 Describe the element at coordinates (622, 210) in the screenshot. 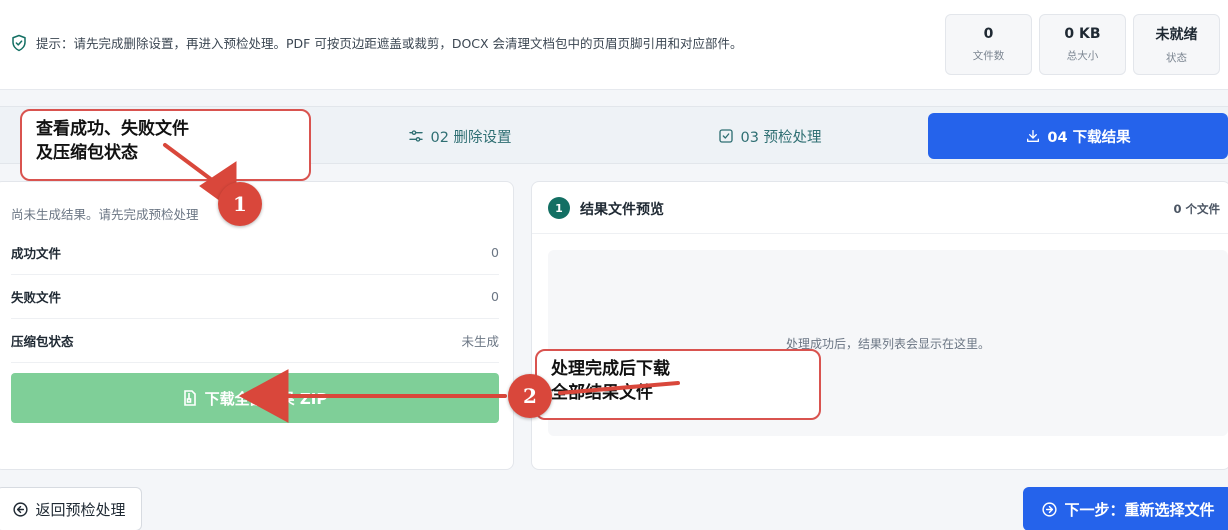

I see `preview-title: 结果文件预览` at that location.